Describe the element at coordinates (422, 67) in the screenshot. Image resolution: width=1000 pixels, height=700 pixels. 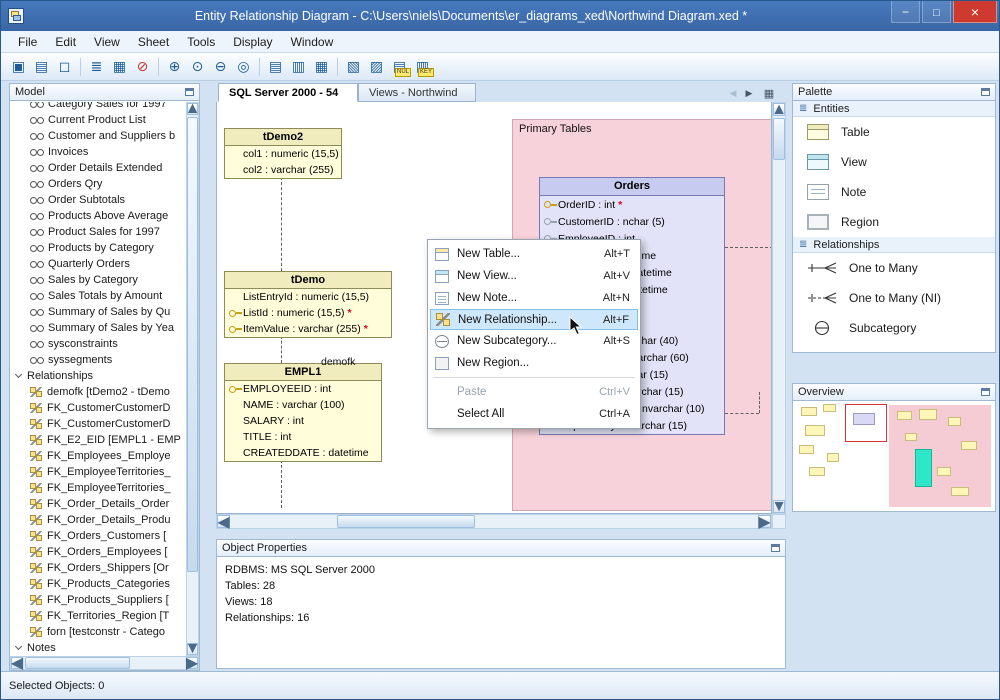
I see `display-keys-button: KEY` at that location.